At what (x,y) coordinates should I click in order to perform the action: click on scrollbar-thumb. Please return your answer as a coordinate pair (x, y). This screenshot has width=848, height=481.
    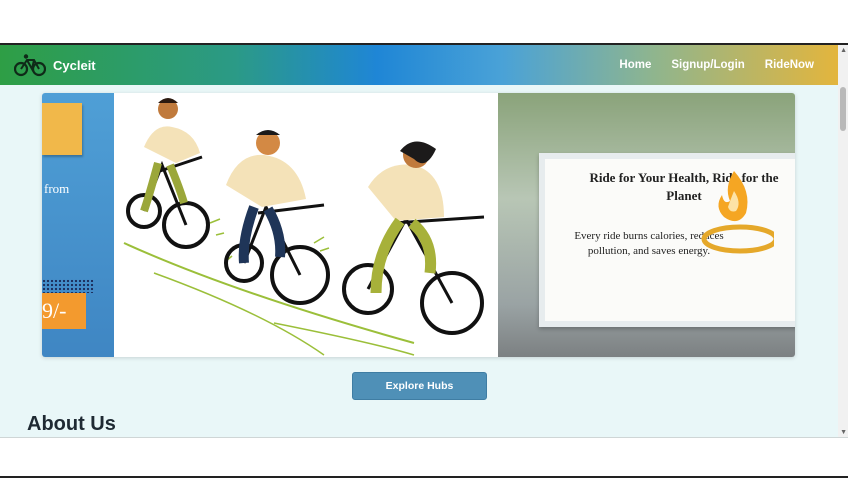
    Looking at the image, I should click on (843, 109).